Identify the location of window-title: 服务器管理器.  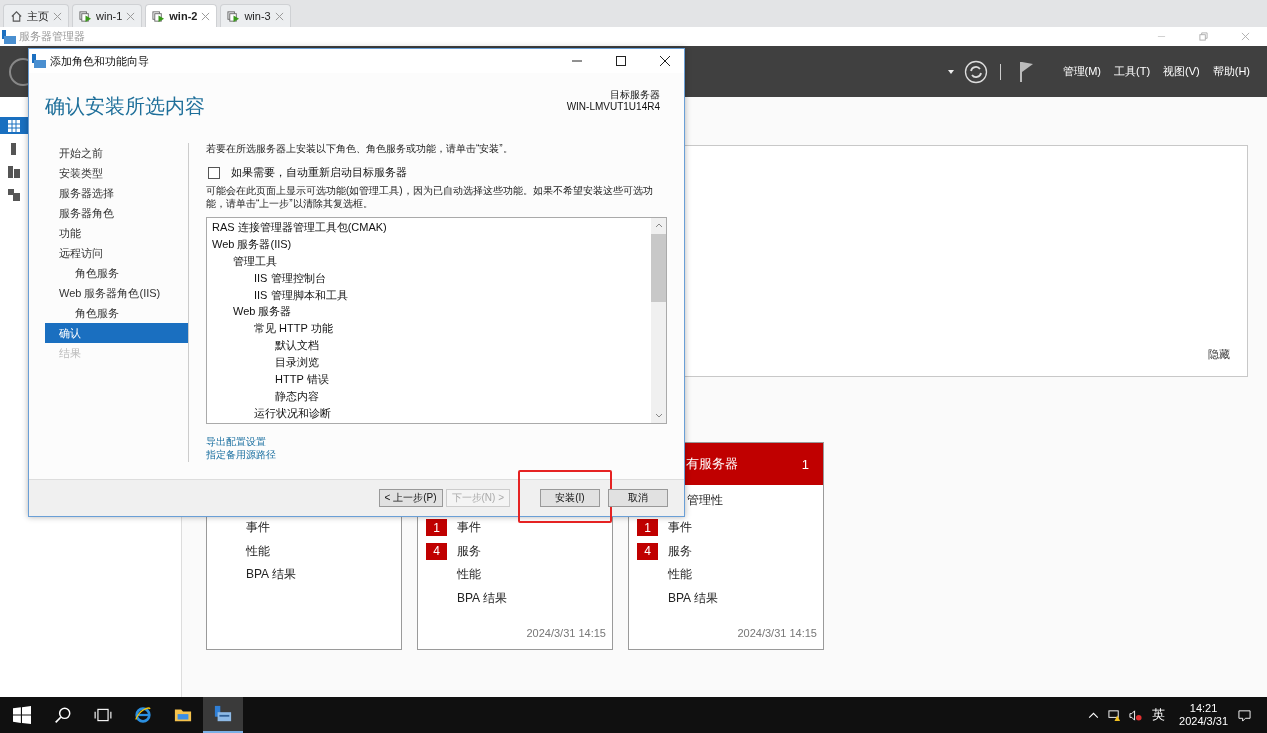
(52, 36).